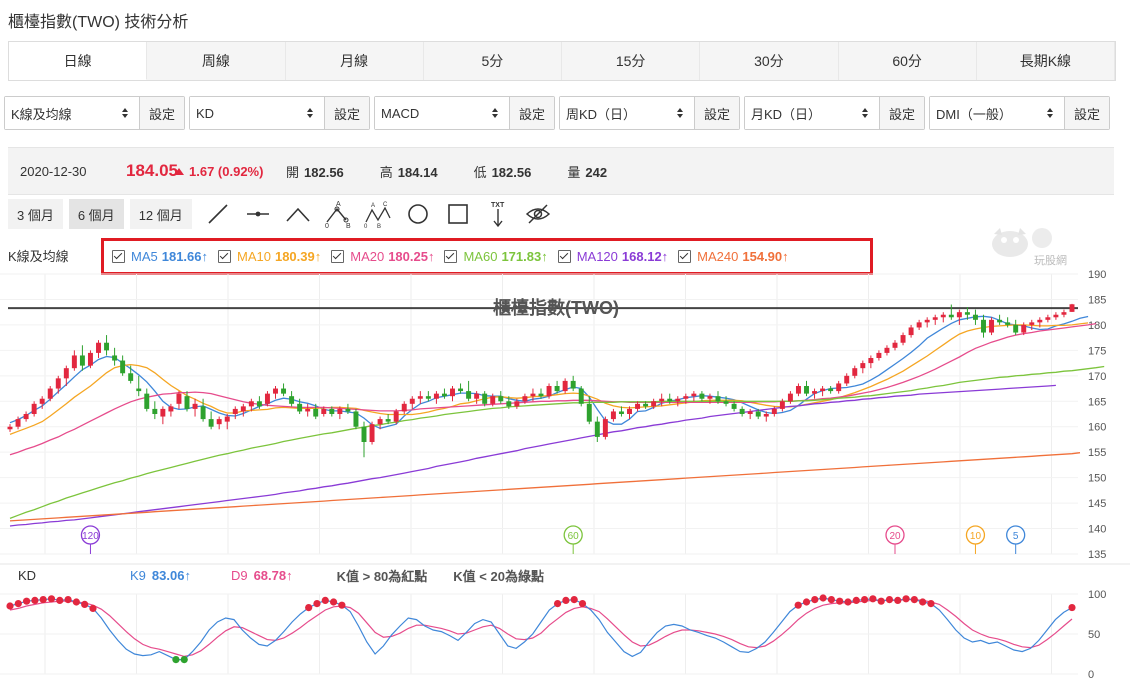 This screenshot has width=1130, height=680. I want to click on horizontal-line-tool-icon, so click(258, 214).